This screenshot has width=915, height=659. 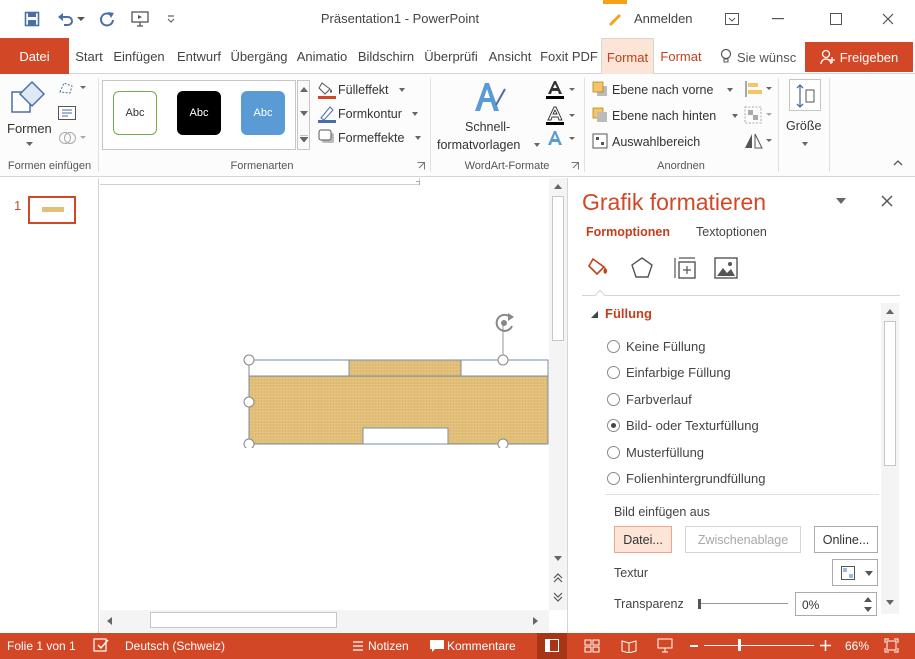 I want to click on tab-transitions: Übergäng, so click(x=259, y=56).